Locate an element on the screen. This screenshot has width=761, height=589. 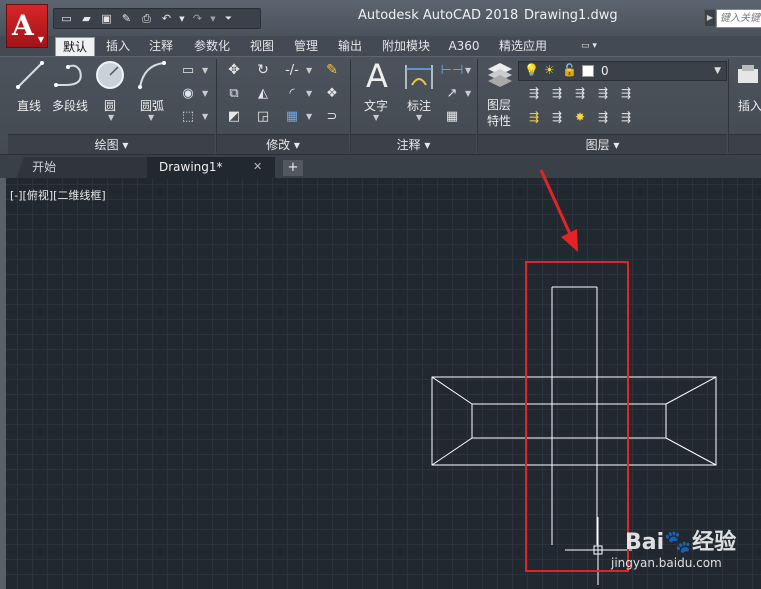
crosshair-cursor is located at coordinates (598, 551).